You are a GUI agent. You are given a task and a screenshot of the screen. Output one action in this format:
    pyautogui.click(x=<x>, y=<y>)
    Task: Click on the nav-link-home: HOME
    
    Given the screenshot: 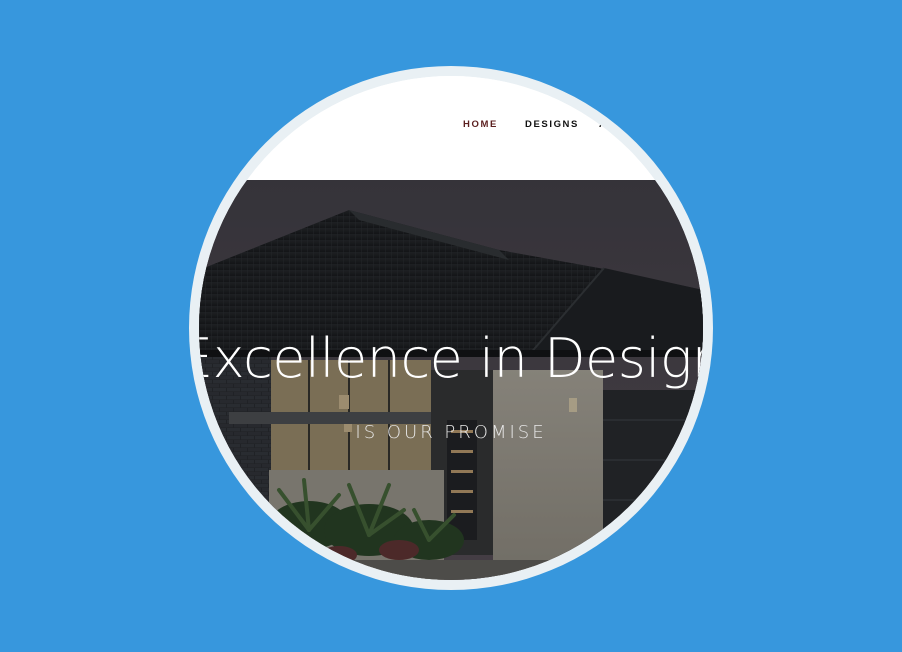 What is the action you would take?
    pyautogui.click(x=480, y=124)
    